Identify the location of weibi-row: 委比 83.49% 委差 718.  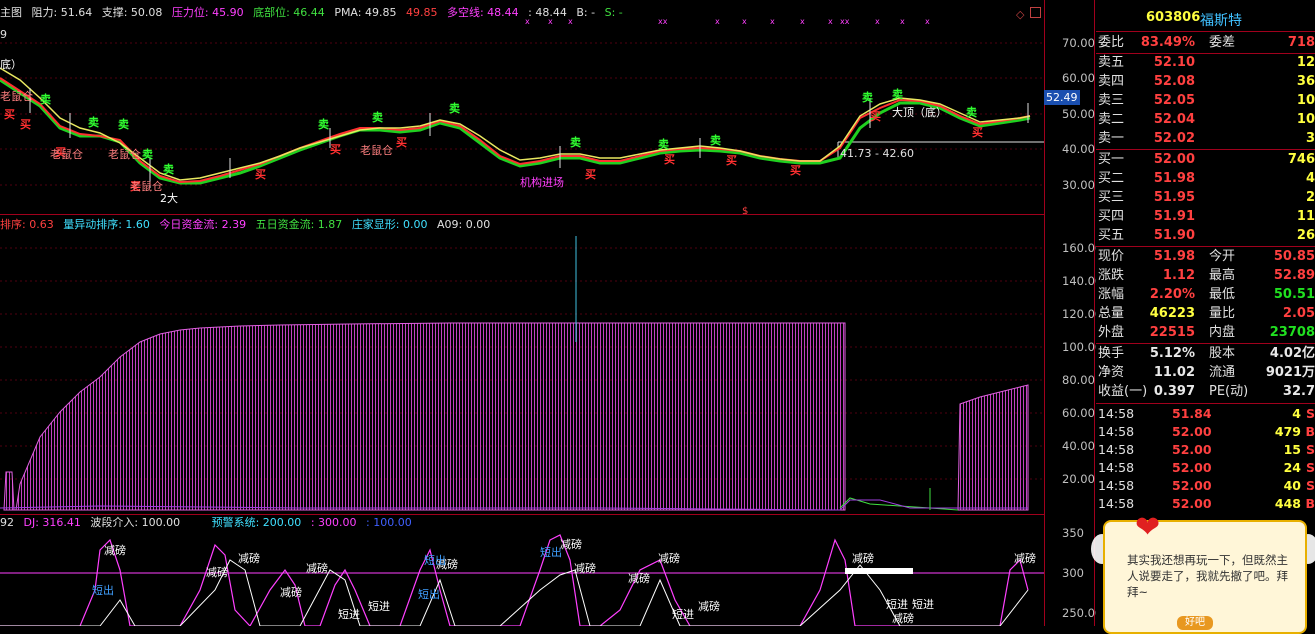
(1206, 42).